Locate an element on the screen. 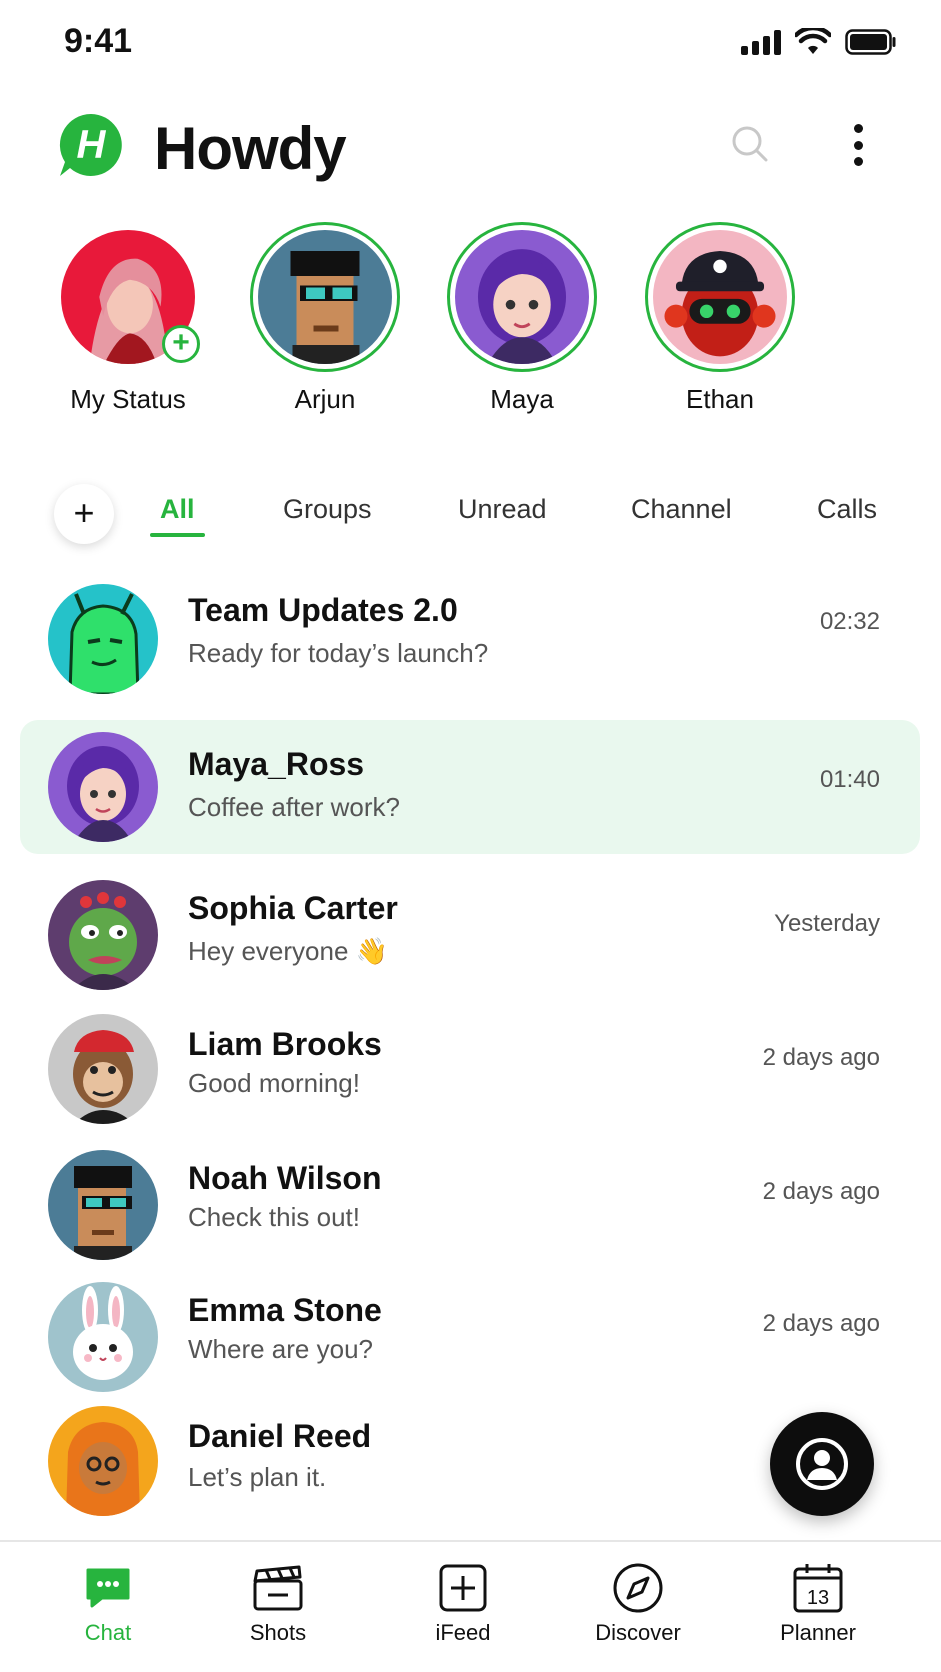  chat-row-noah-wilson: Noah Wilson Check this out! 2 days ago is located at coordinates (470, 1213).